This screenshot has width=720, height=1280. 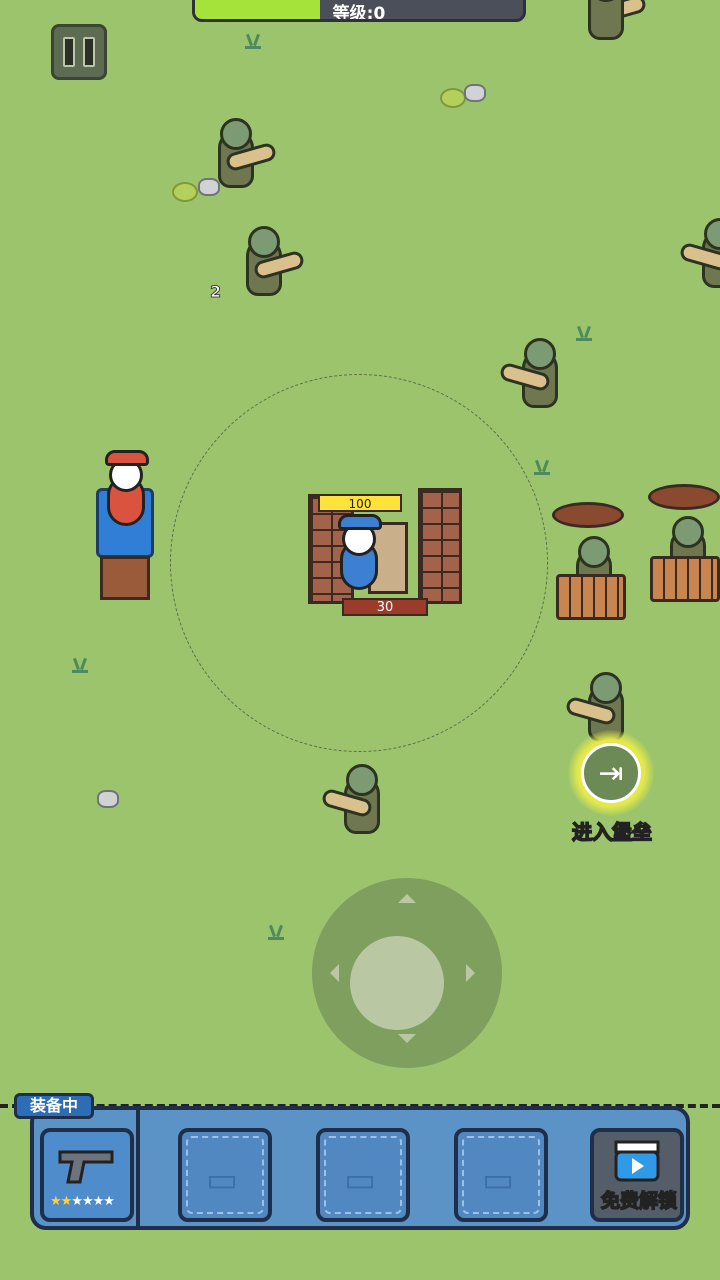 I want to click on level-progress-bar: 等级:0, so click(x=359, y=11).